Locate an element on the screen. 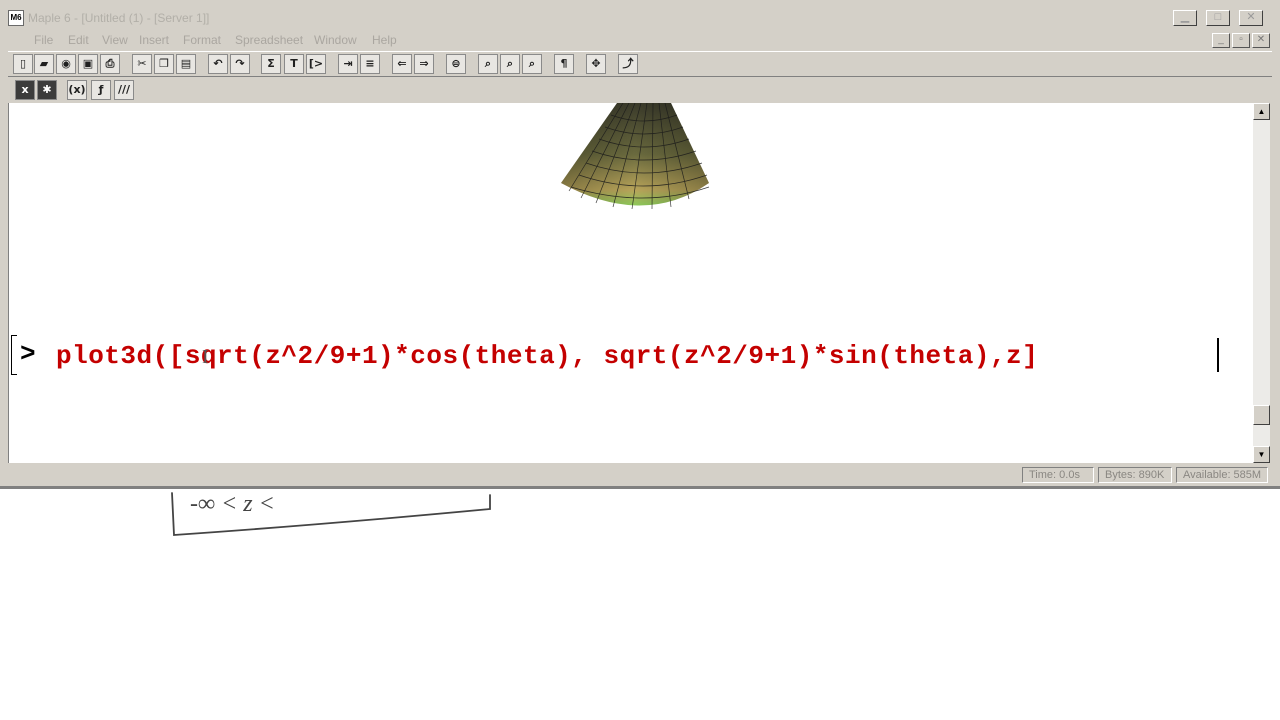  menu-file: File is located at coordinates (43, 40).